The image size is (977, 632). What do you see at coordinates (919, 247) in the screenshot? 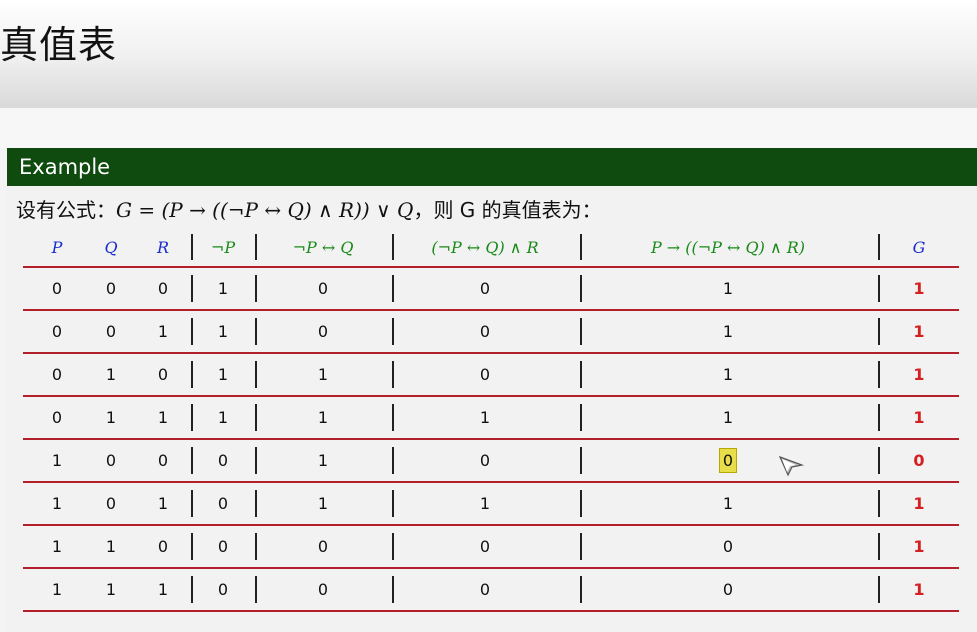
I see `header-cell: G` at bounding box center [919, 247].